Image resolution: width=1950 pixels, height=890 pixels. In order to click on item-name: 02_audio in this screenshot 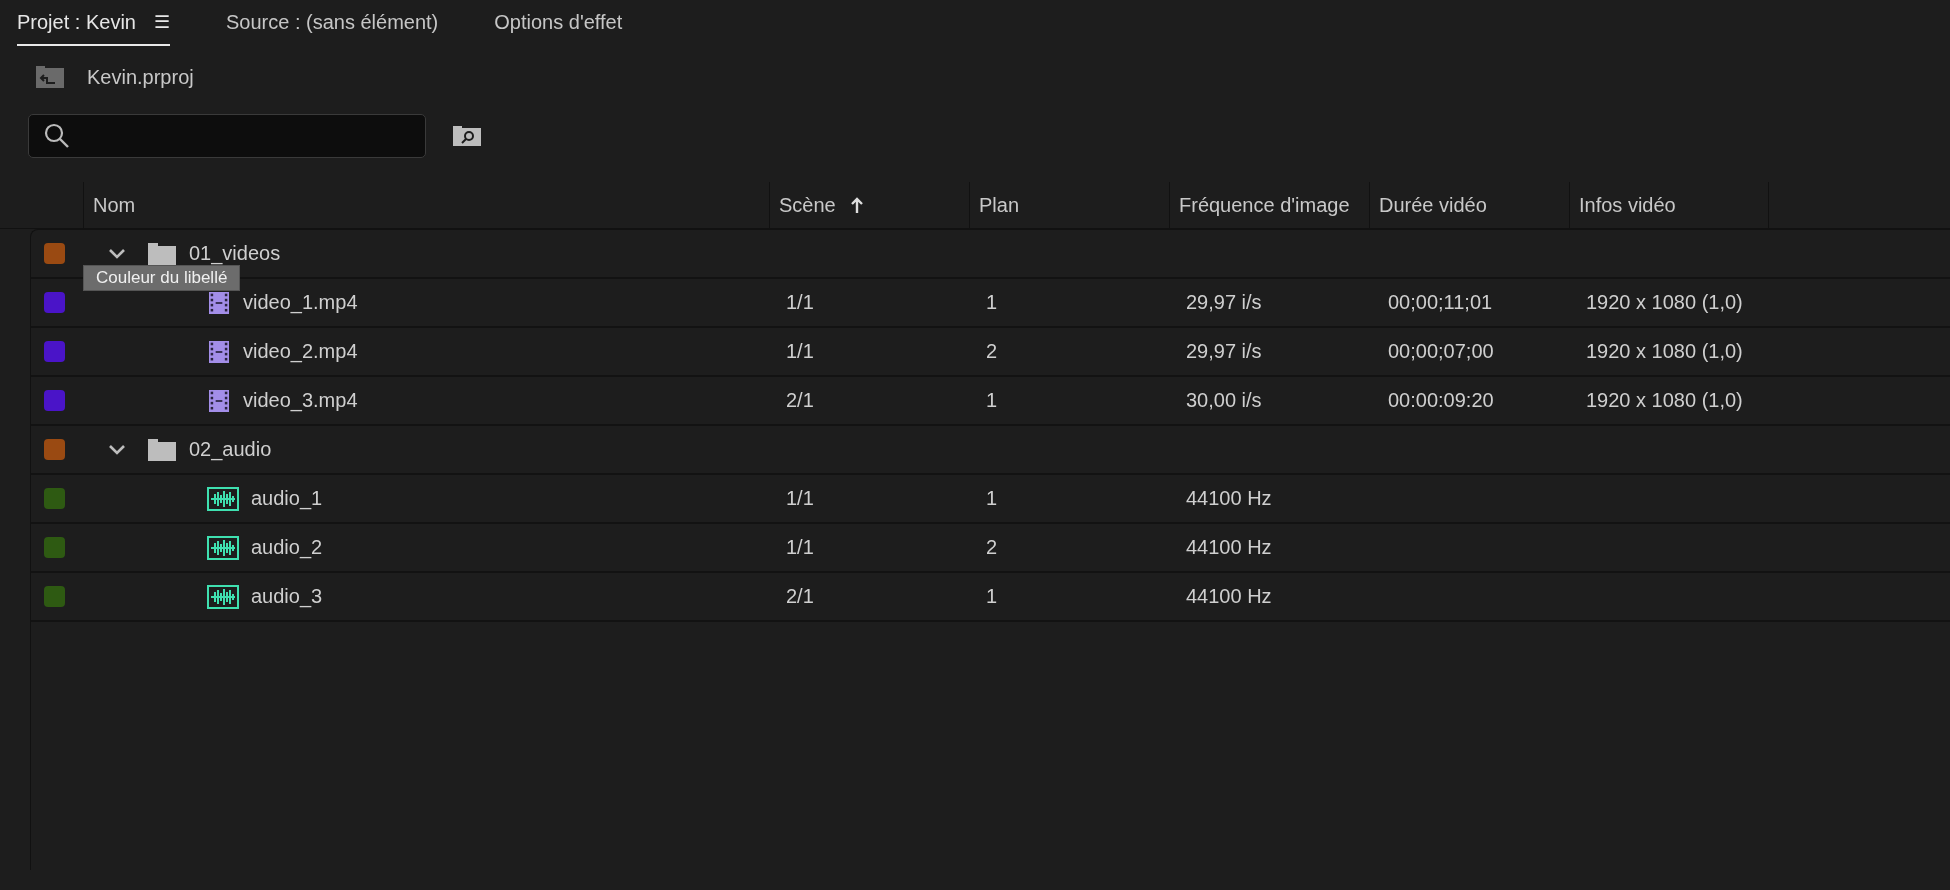, I will do `click(230, 449)`.